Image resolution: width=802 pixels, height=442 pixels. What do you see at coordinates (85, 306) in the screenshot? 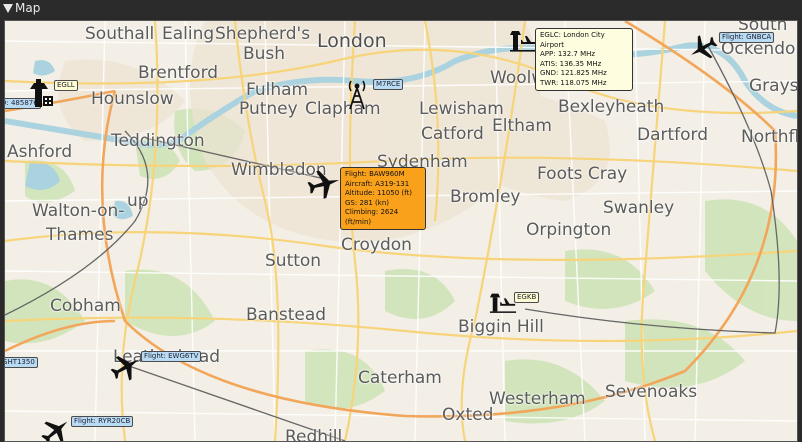
I see `place-label: Cobham` at bounding box center [85, 306].